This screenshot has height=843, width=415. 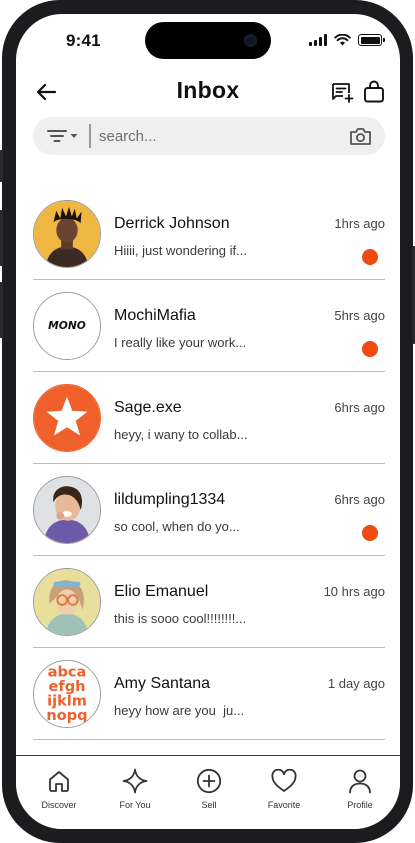 What do you see at coordinates (284, 805) in the screenshot?
I see `tab-label: Favorite` at bounding box center [284, 805].